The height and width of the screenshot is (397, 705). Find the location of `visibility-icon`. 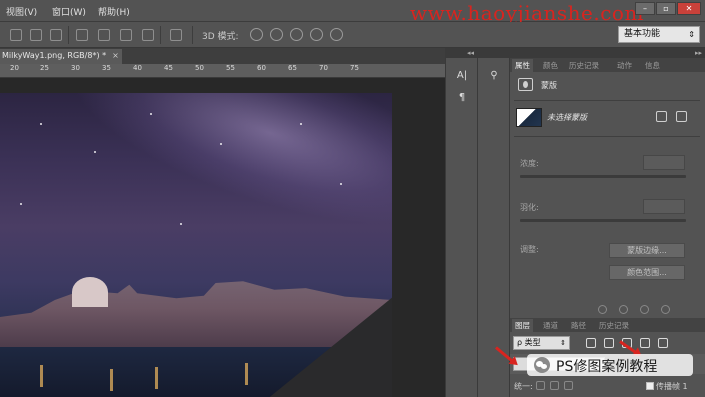

visibility-icon is located at coordinates (644, 309).